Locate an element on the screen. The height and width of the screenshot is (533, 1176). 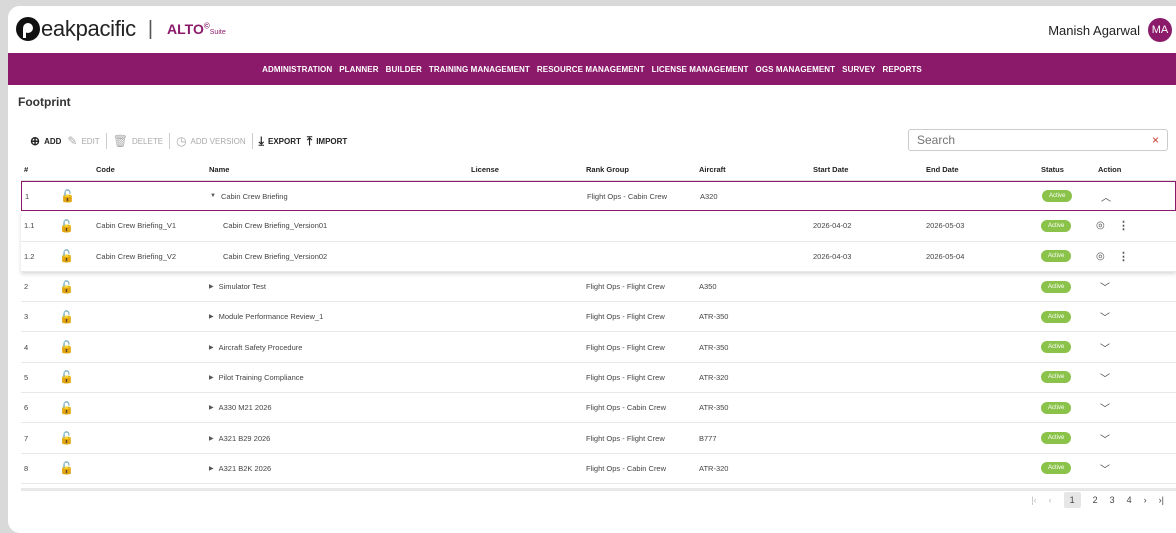
row-name: ▶ A330 M21 2026 is located at coordinates (240, 407).